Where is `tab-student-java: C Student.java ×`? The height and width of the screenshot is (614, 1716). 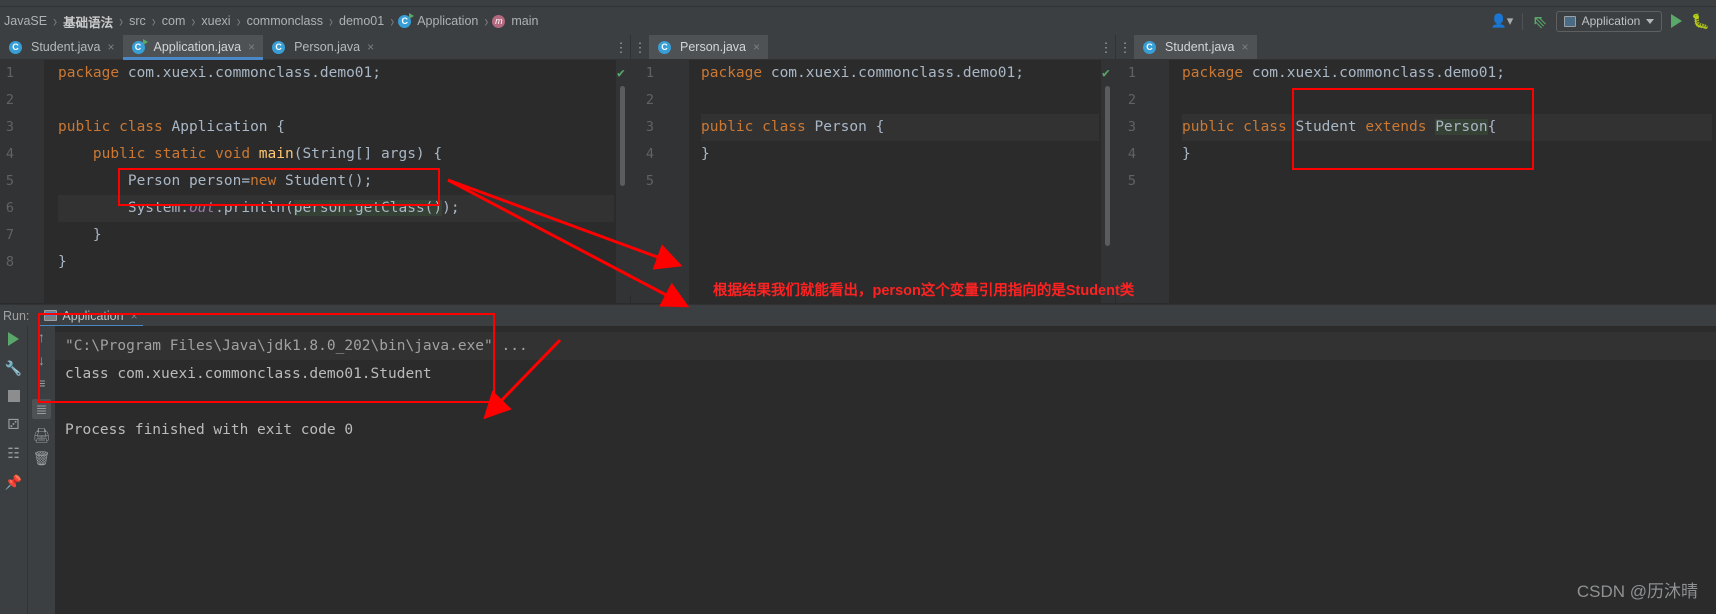
tab-student-java: C Student.java × is located at coordinates (1195, 47).